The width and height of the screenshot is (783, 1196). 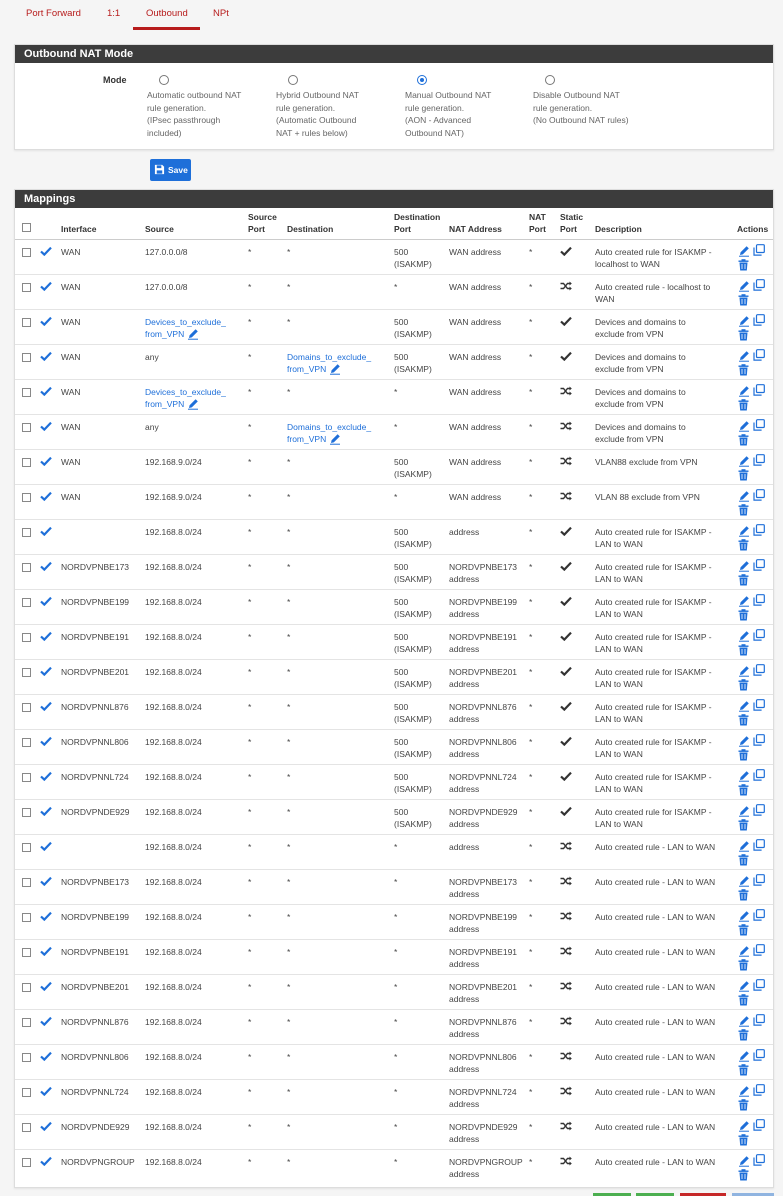 I want to click on select-all-checkbox, so click(x=26, y=227).